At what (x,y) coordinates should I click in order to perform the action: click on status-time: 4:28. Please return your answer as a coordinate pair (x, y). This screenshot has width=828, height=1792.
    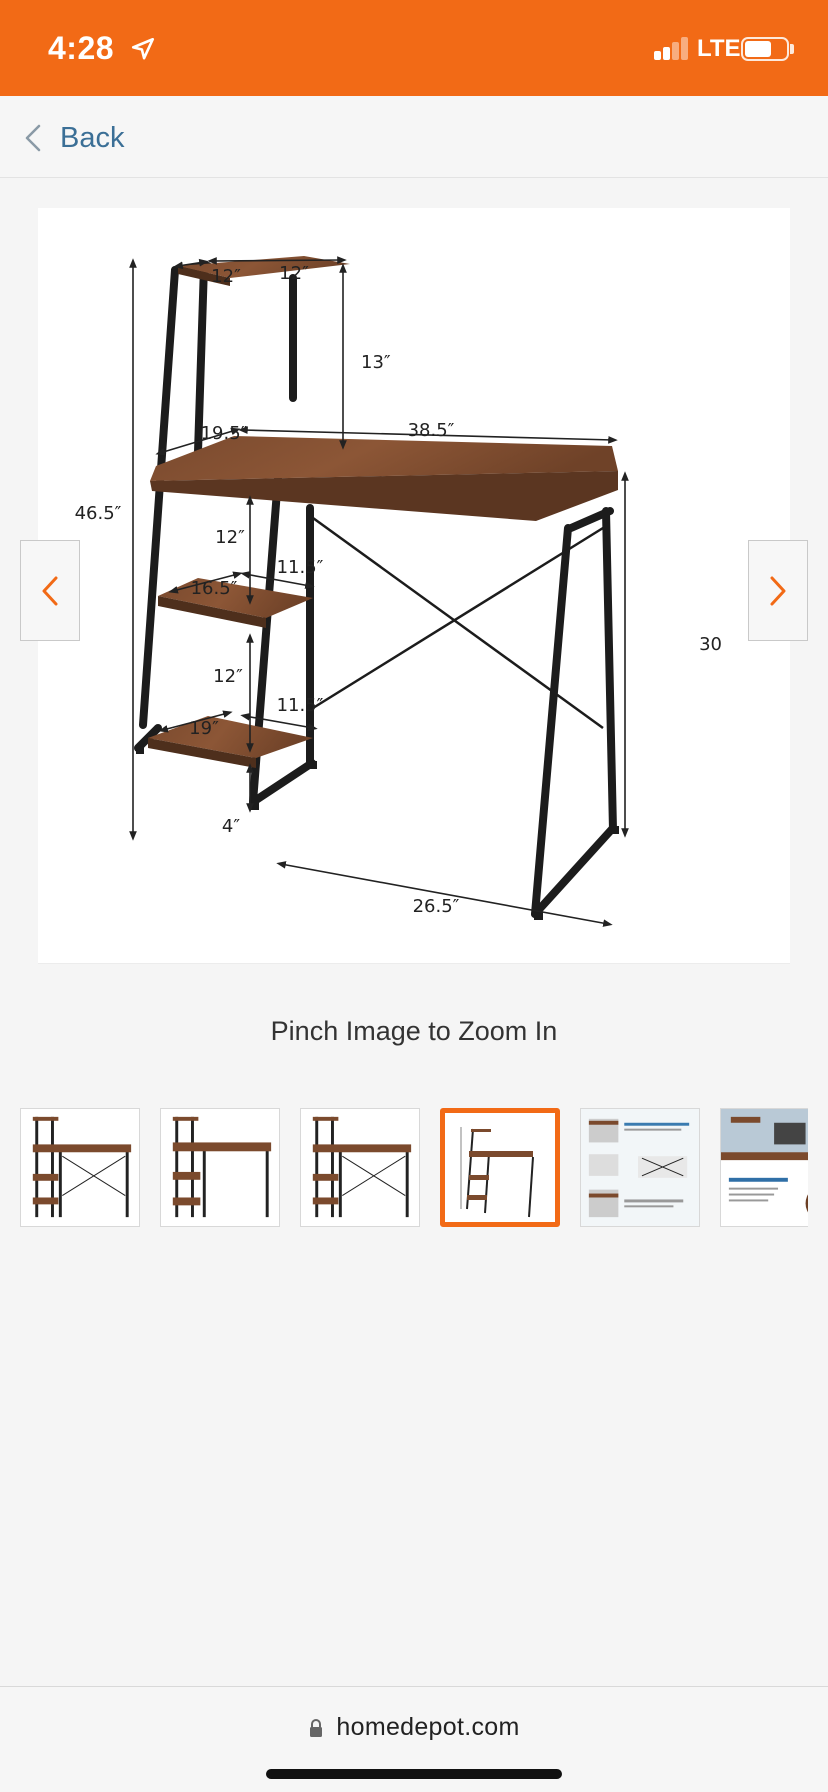
    Looking at the image, I should click on (81, 48).